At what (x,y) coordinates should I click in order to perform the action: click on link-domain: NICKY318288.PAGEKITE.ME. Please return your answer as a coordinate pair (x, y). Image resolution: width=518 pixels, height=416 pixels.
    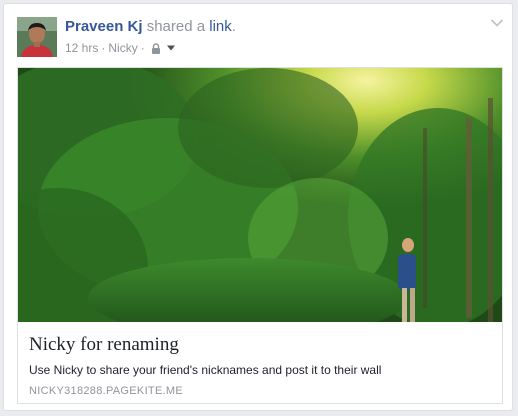
    Looking at the image, I should click on (106, 391).